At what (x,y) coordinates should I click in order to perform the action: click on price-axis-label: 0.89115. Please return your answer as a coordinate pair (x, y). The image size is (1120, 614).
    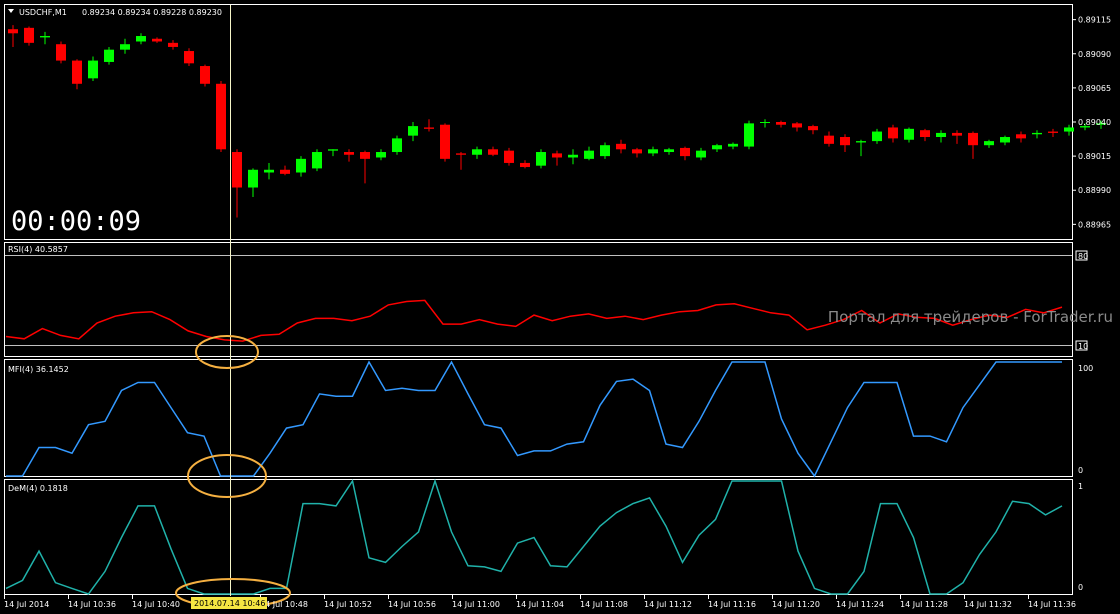
    Looking at the image, I should click on (1094, 20).